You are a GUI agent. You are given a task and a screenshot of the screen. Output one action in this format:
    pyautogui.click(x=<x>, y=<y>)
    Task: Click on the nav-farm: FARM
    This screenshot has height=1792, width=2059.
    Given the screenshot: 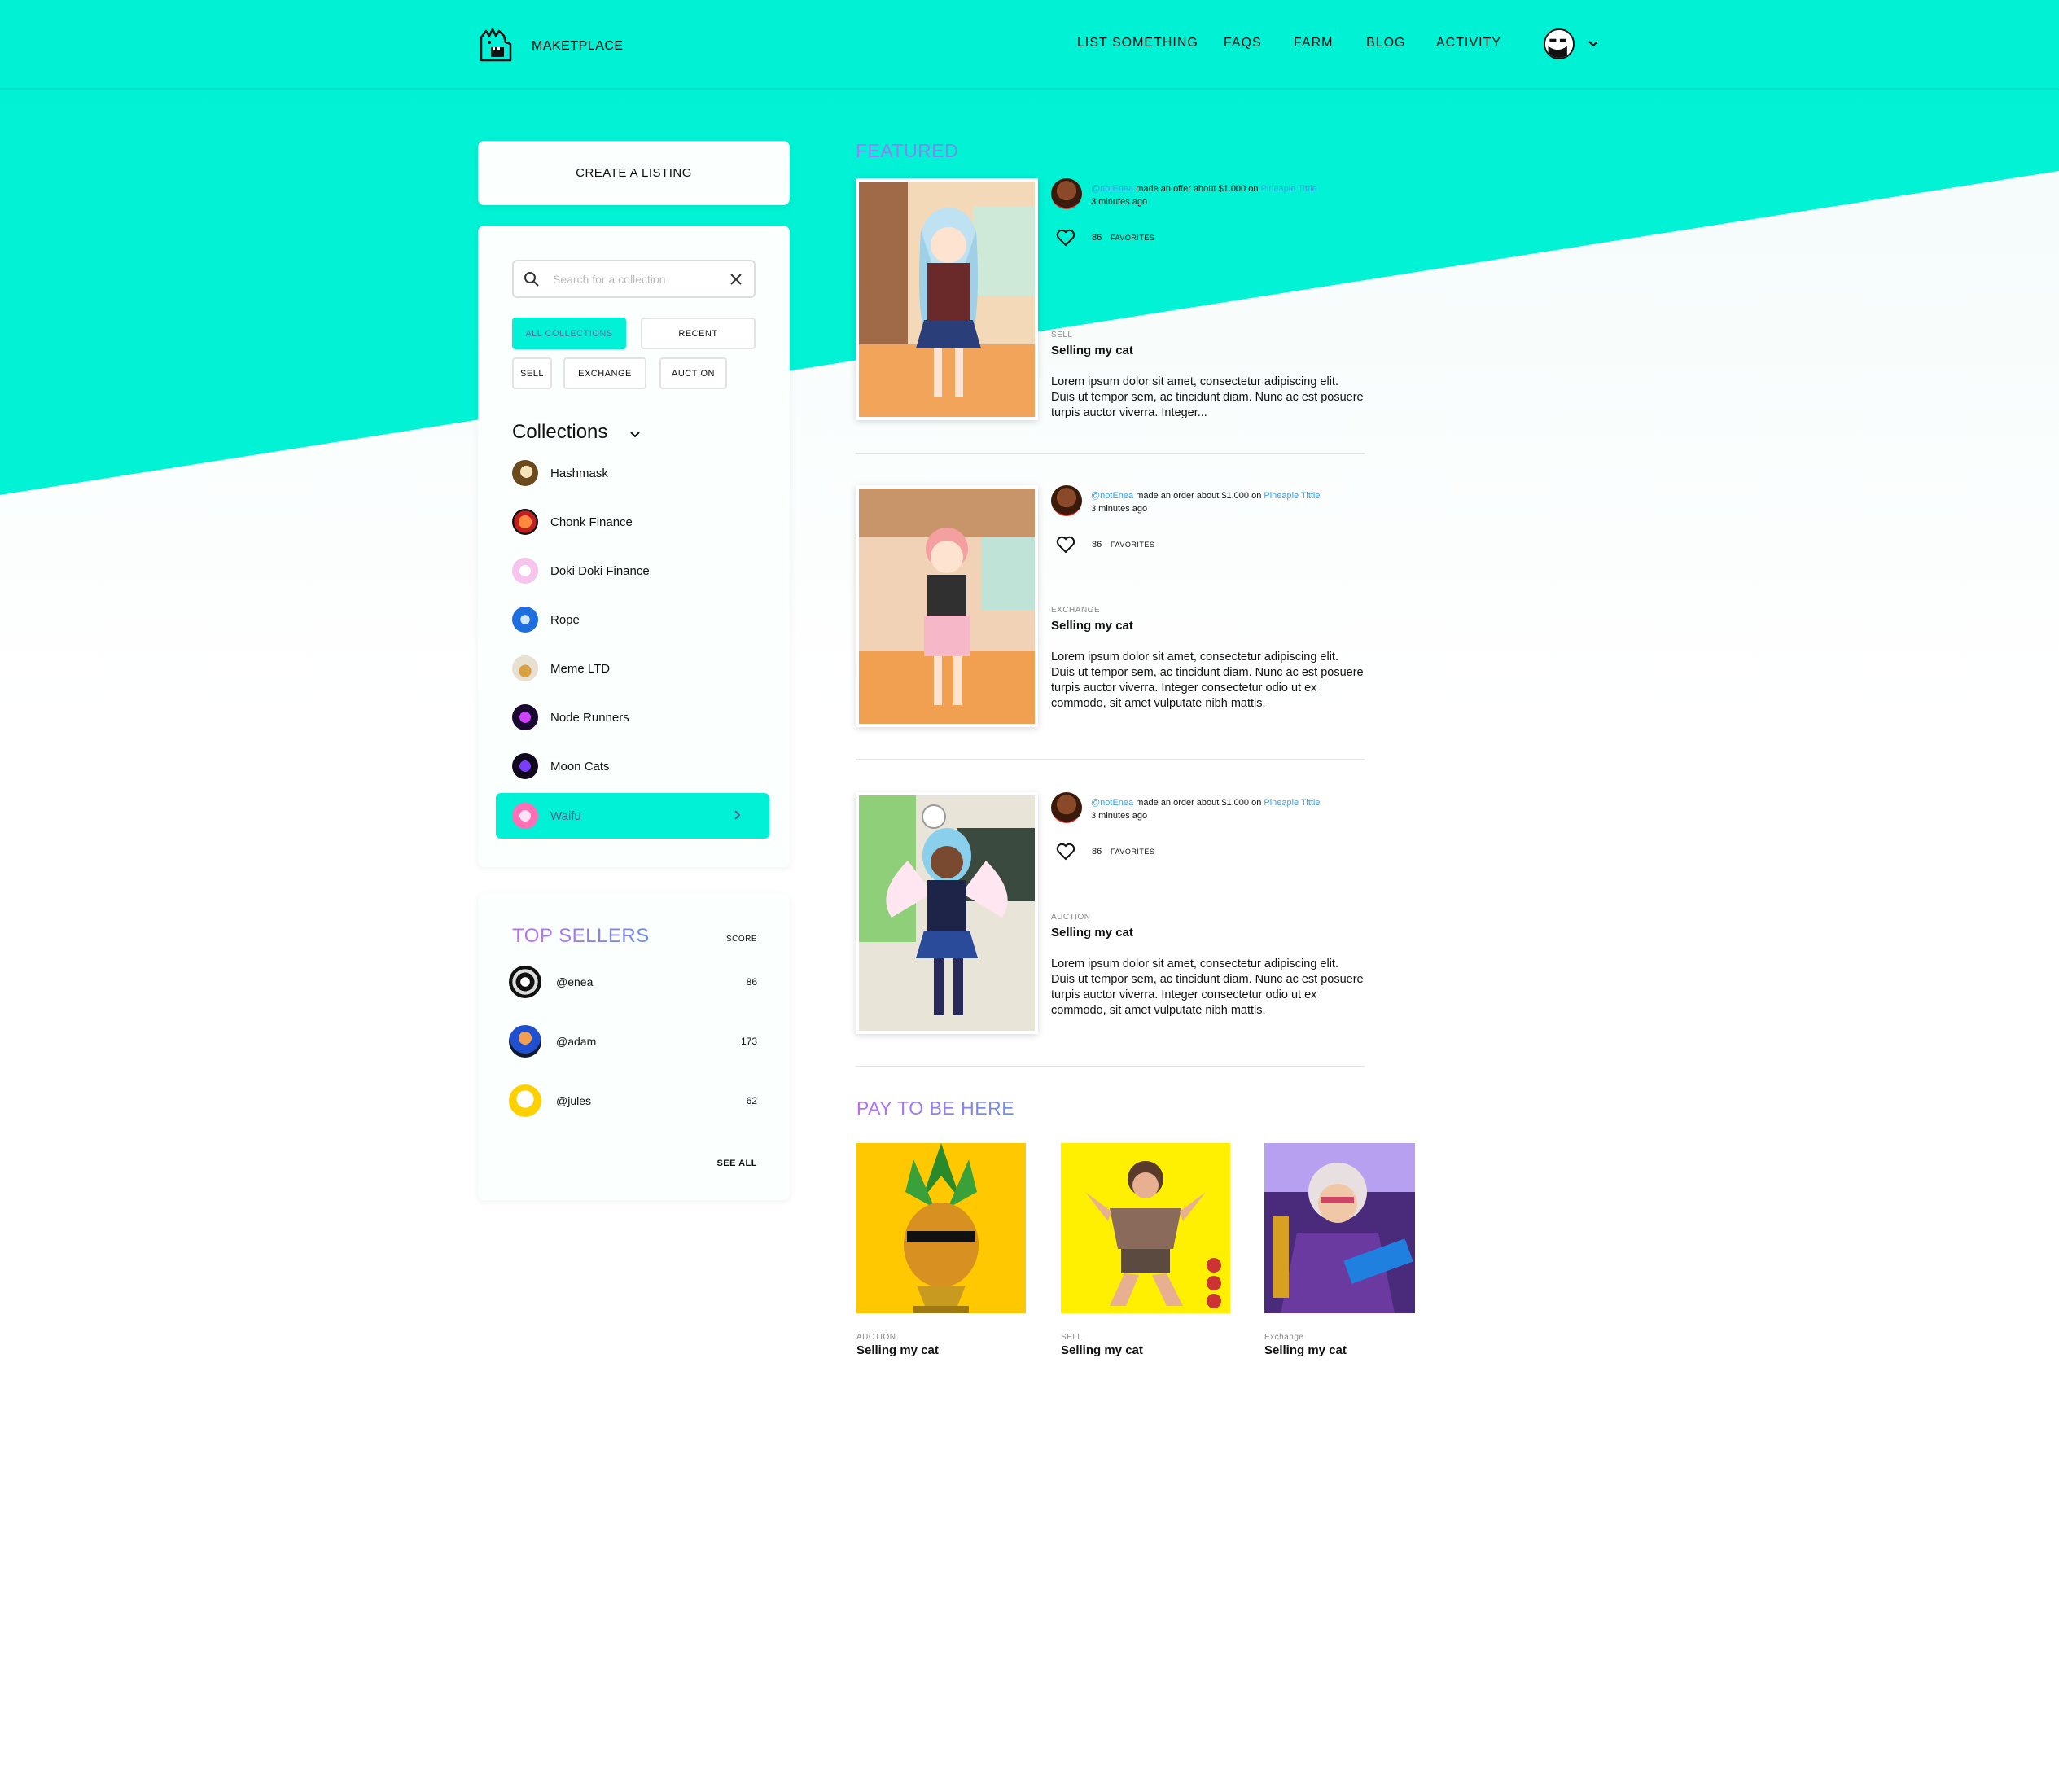 What is the action you would take?
    pyautogui.click(x=1313, y=43)
    